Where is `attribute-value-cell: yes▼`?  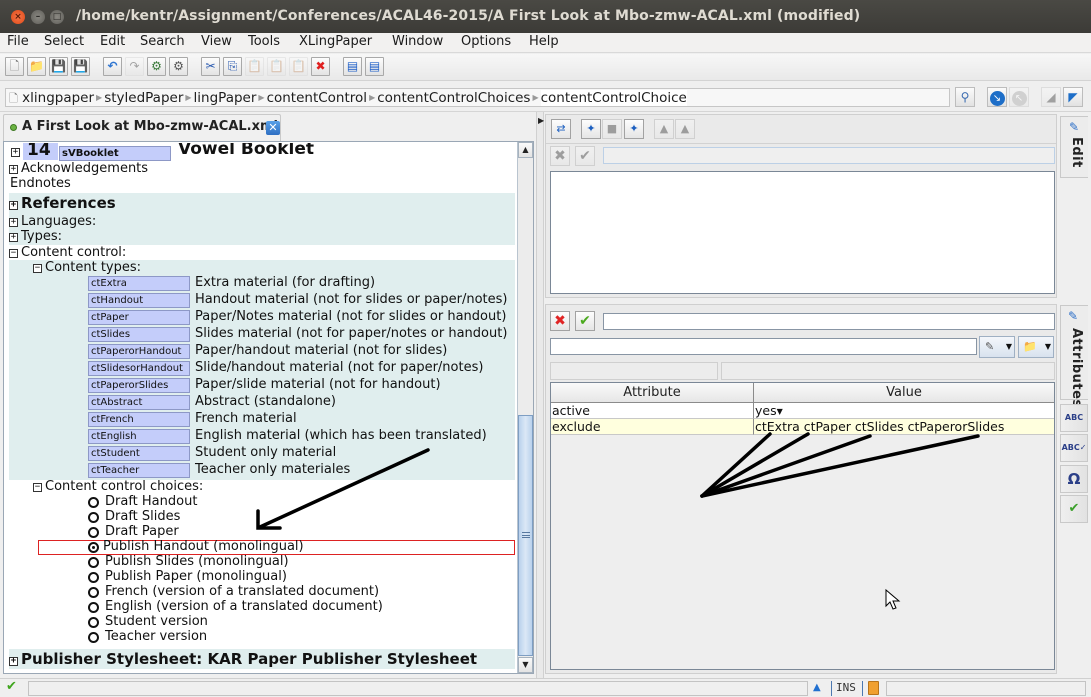
attribute-value-cell: yes▼ is located at coordinates (904, 411).